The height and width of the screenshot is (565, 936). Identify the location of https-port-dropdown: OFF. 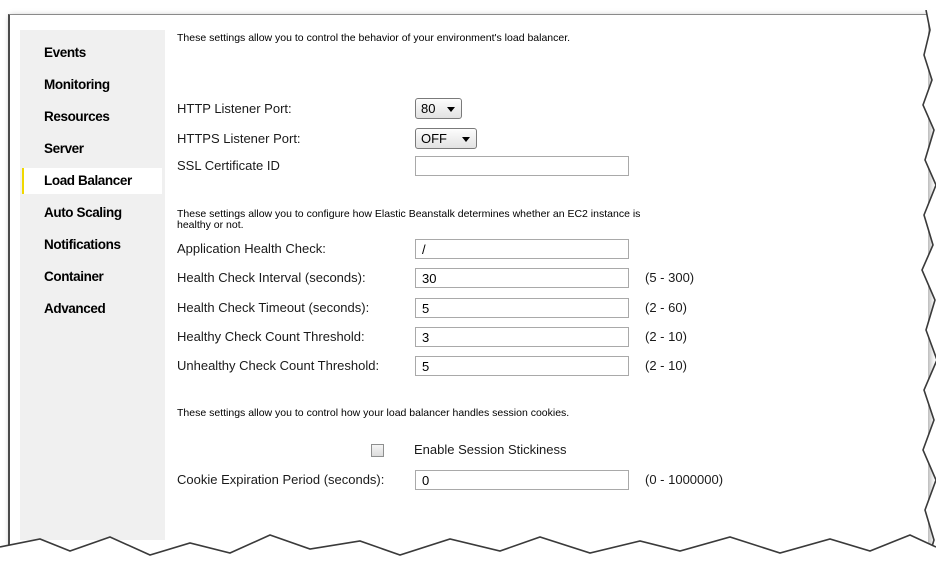
(446, 138).